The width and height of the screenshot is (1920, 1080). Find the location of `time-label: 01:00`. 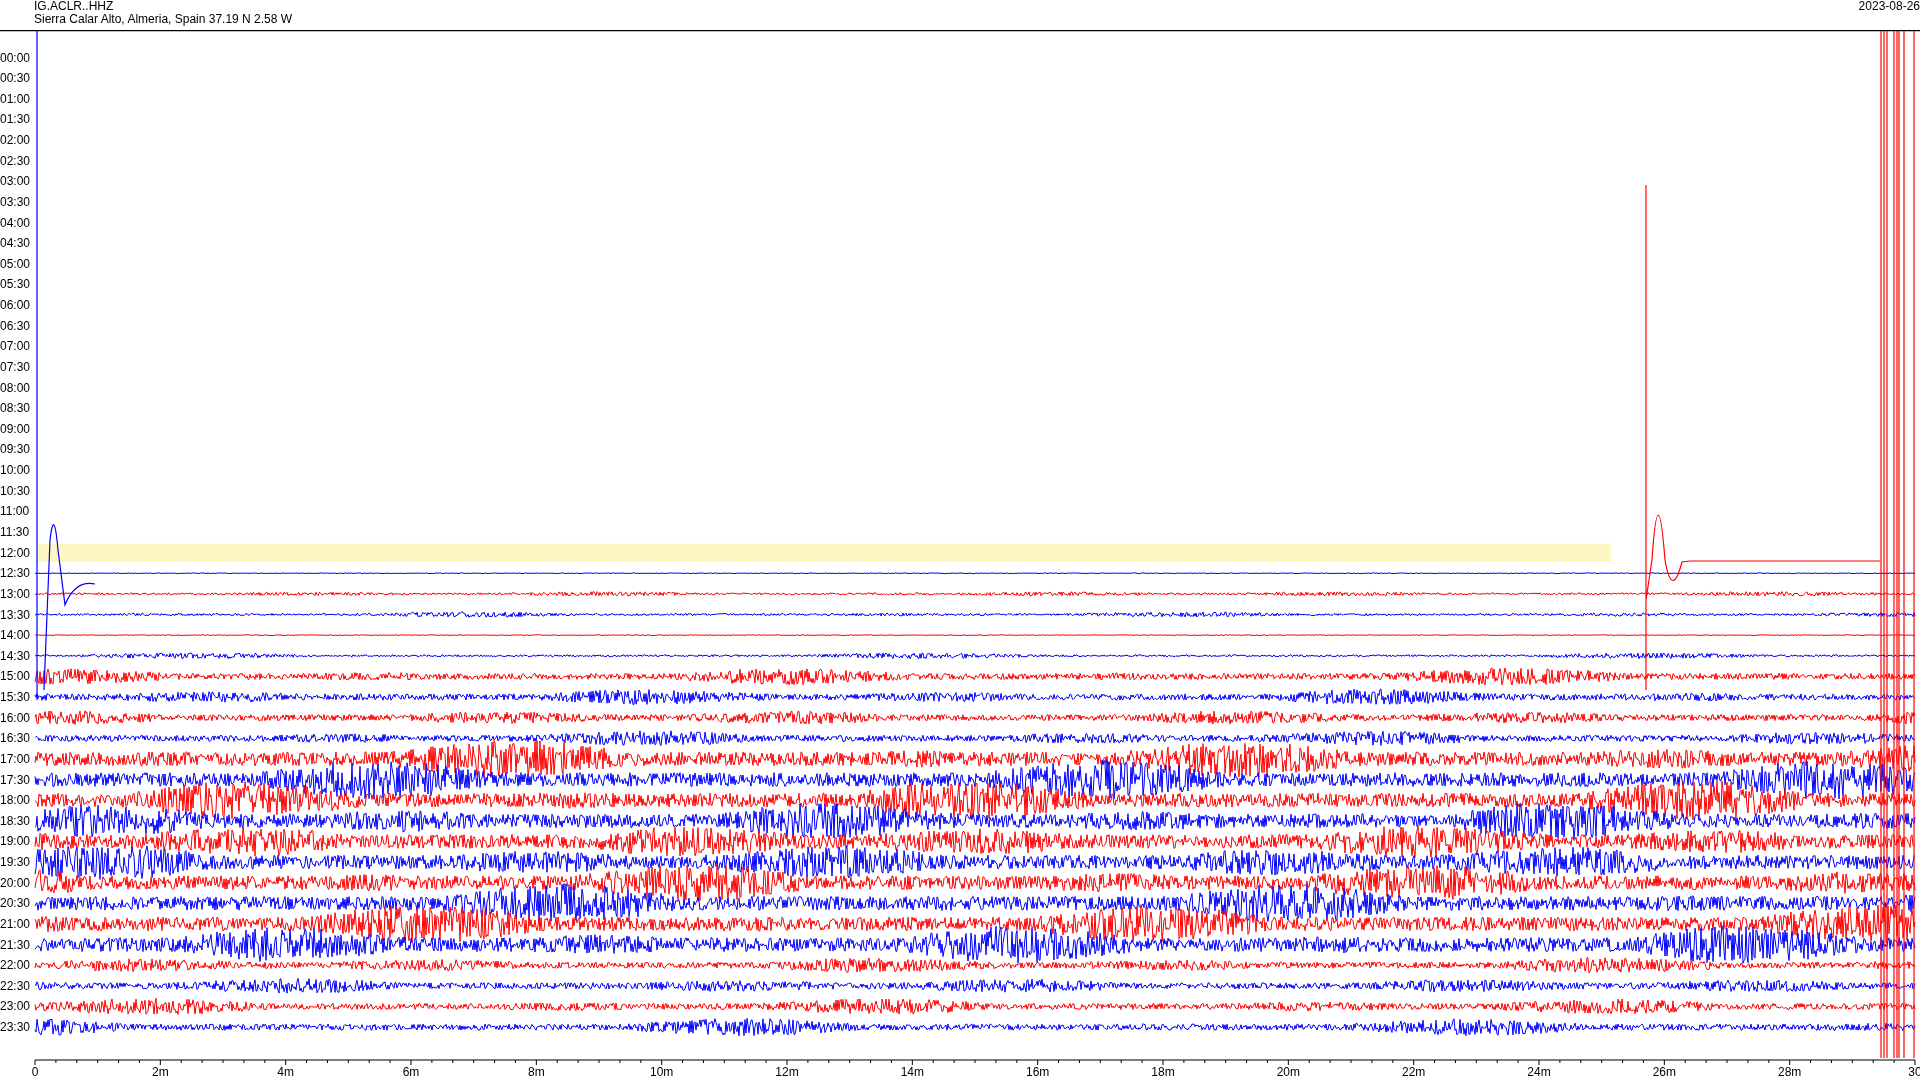

time-label: 01:00 is located at coordinates (15, 98).